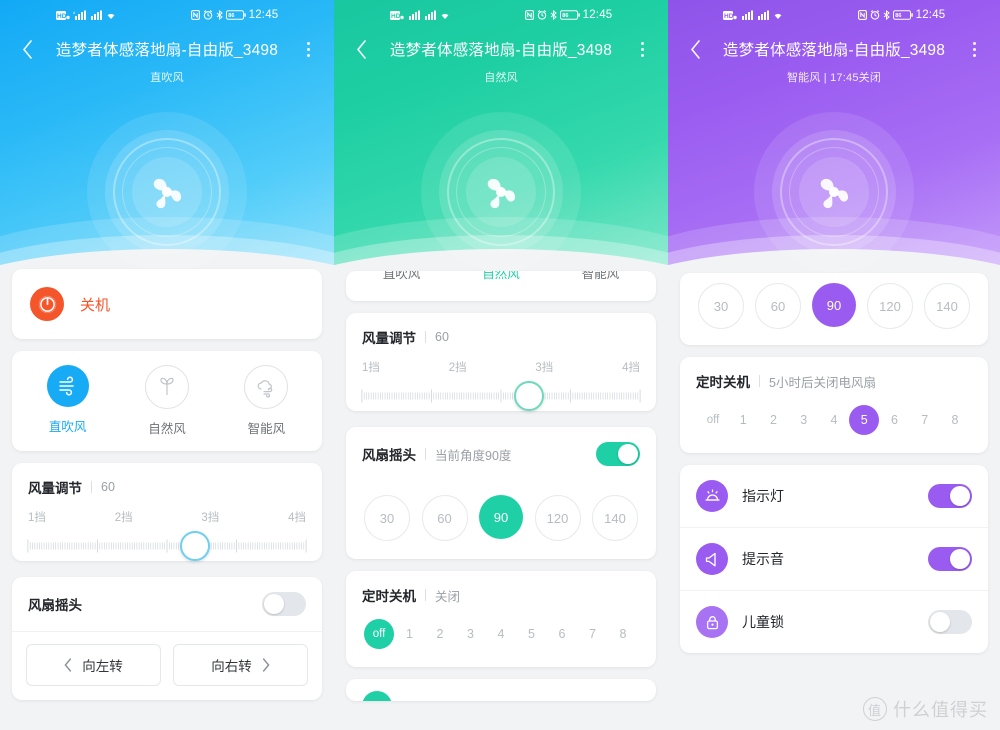  I want to click on timer-value: 5小时后关闭电风扇, so click(822, 382).